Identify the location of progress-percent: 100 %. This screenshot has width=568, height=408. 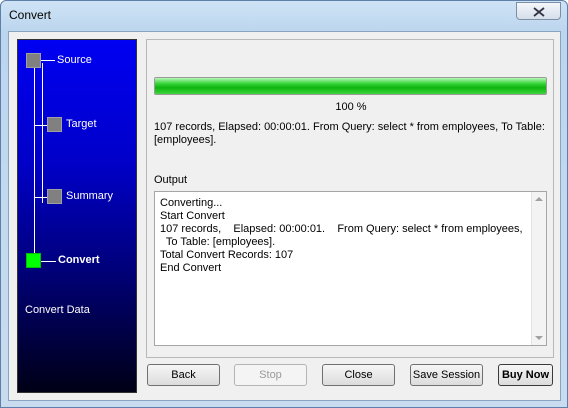
(351, 107).